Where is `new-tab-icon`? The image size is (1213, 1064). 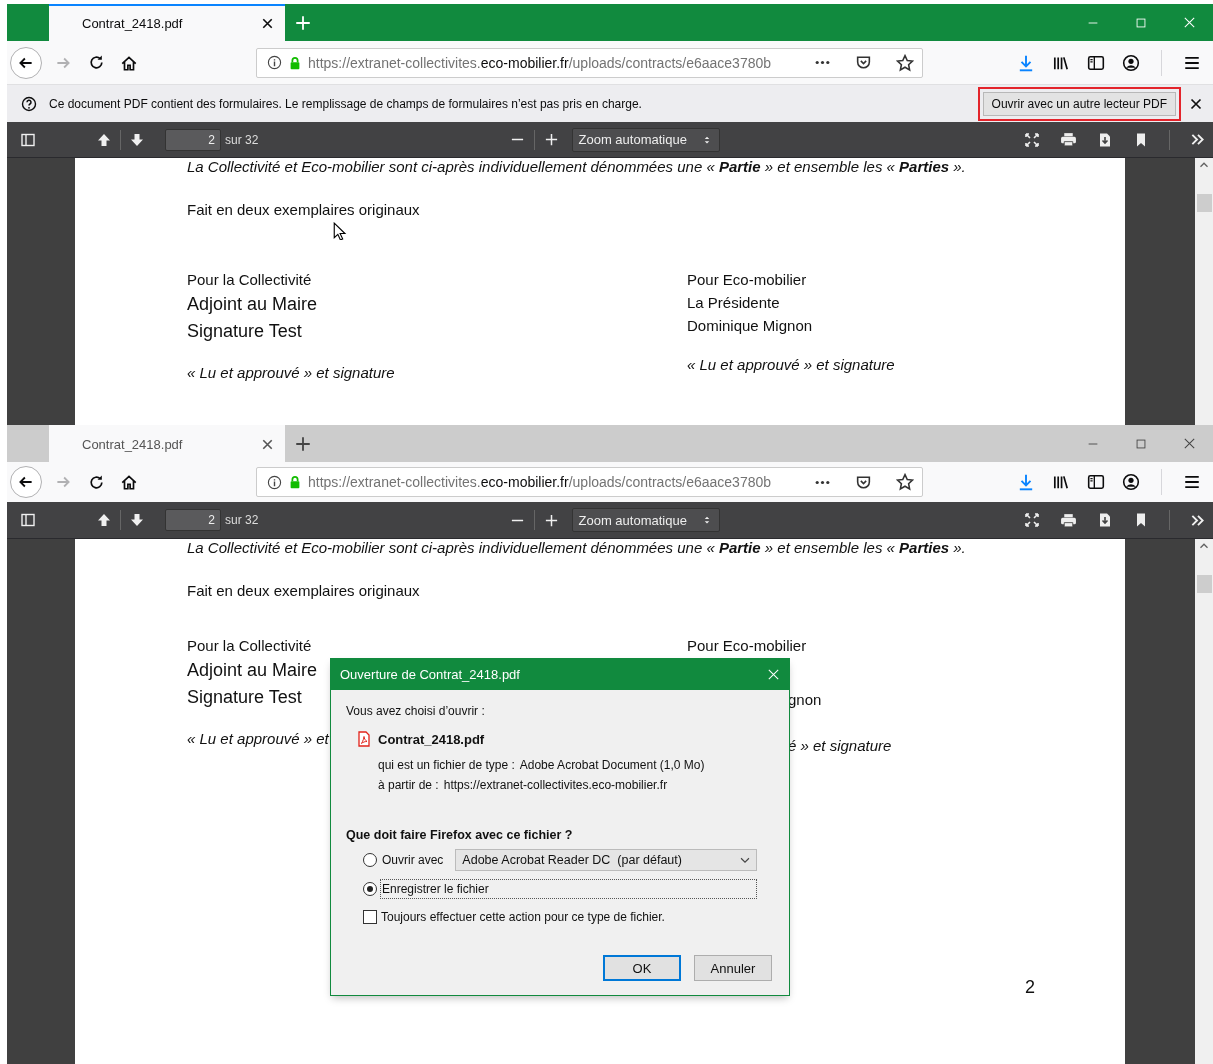
new-tab-icon is located at coordinates (303, 443).